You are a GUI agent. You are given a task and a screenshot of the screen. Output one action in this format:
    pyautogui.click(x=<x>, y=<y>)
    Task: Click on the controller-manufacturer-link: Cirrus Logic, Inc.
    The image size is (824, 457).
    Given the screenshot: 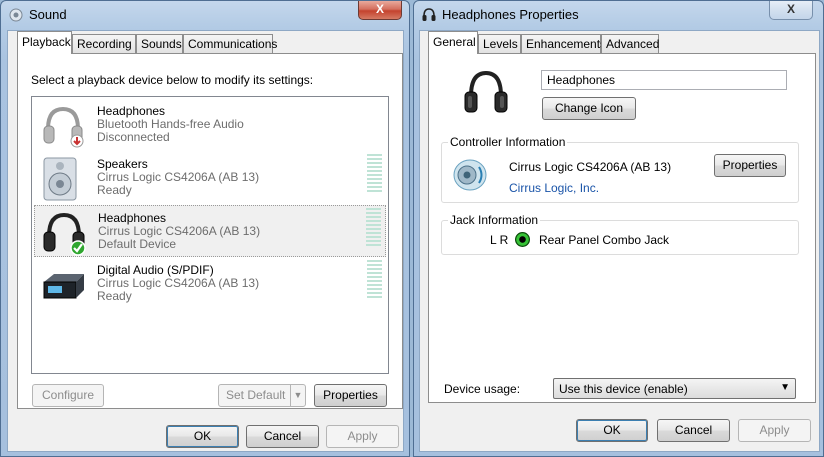 What is the action you would take?
    pyautogui.click(x=554, y=188)
    